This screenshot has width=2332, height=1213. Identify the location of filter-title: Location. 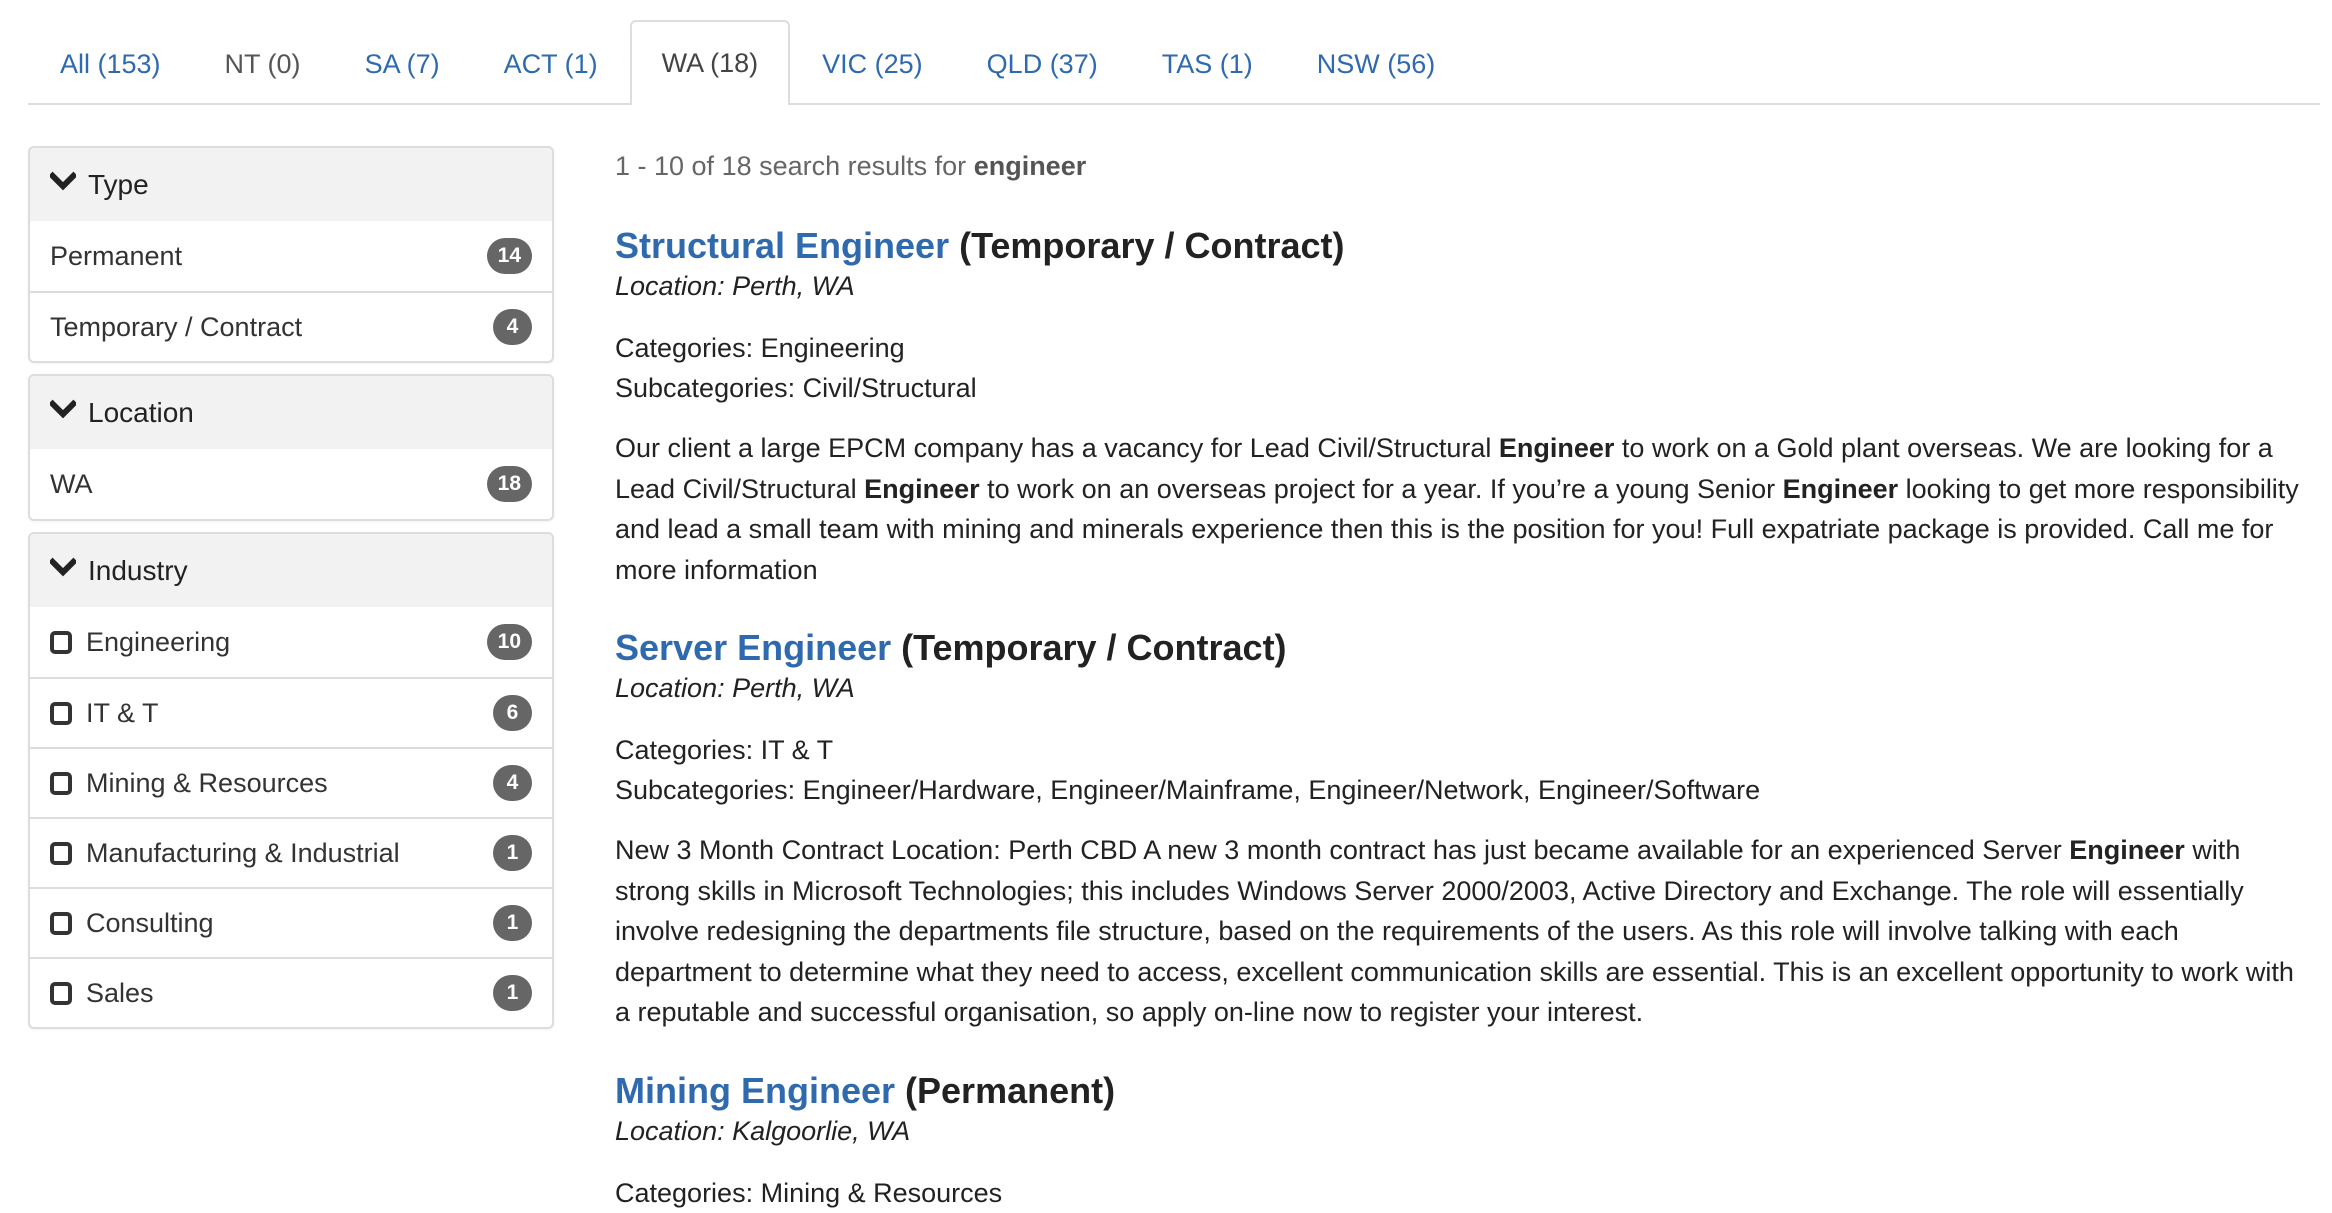
(141, 412).